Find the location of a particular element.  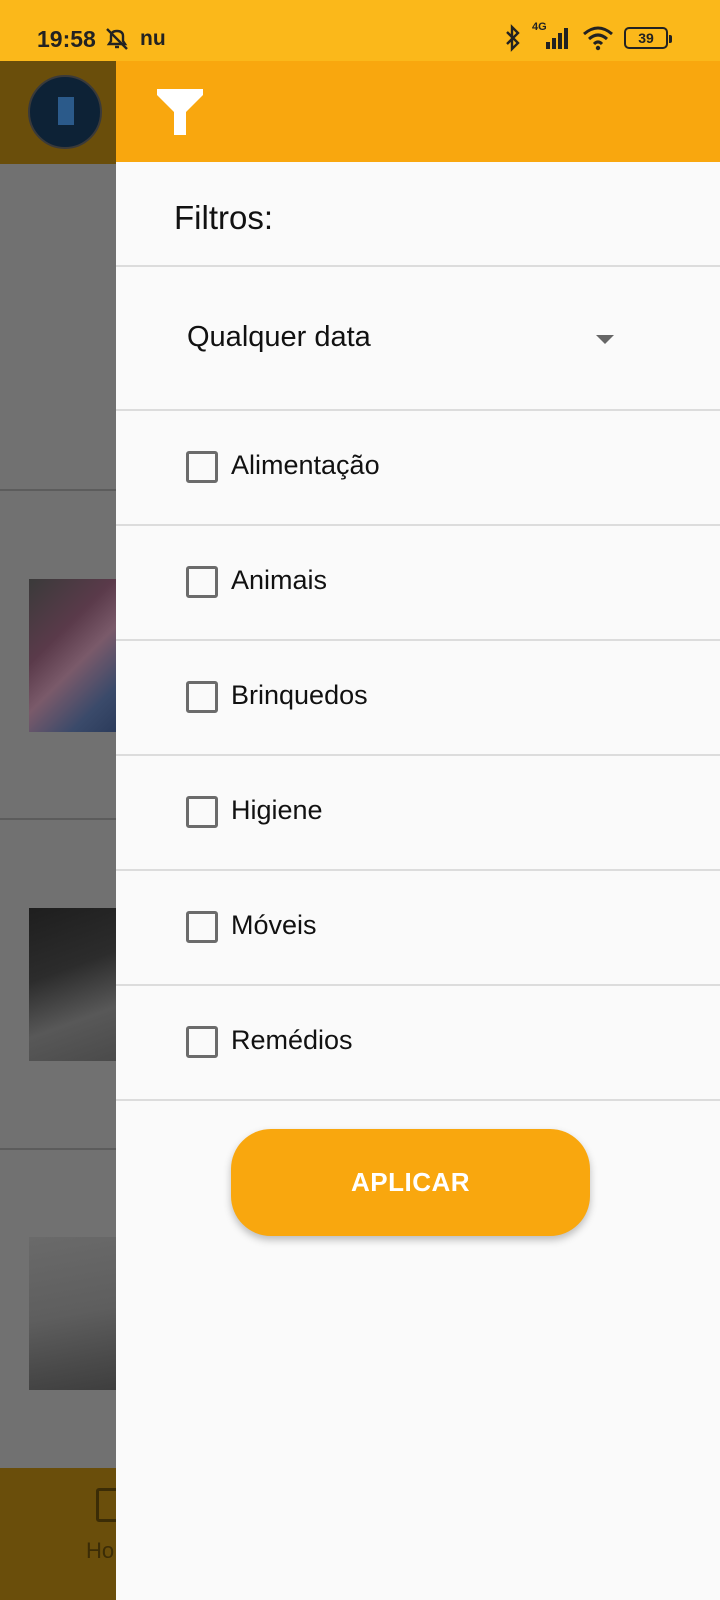

category-row-remedios: Remédios is located at coordinates (418, 1043).